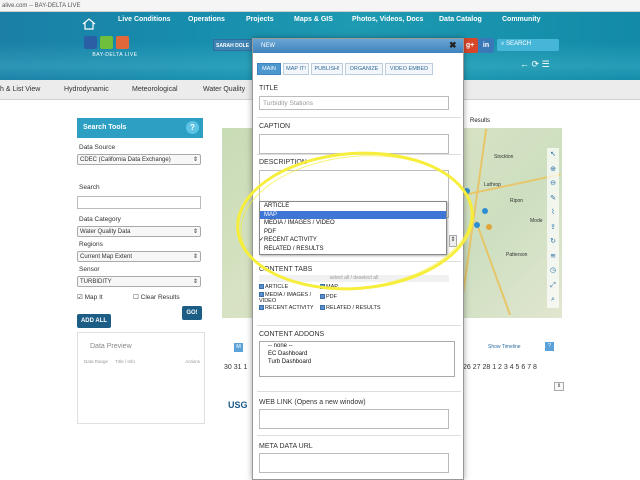 This screenshot has height=480, width=640. Describe the element at coordinates (283, 162) in the screenshot. I see `description-label: DESCRIPTION` at that location.